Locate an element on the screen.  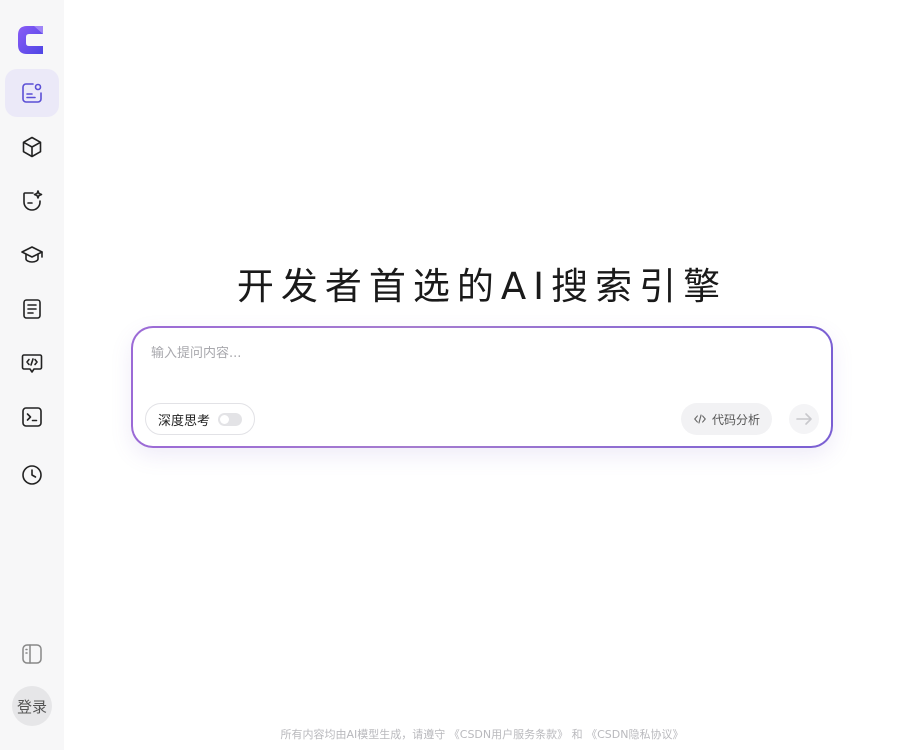
sidebar-item-models is located at coordinates (32, 147).